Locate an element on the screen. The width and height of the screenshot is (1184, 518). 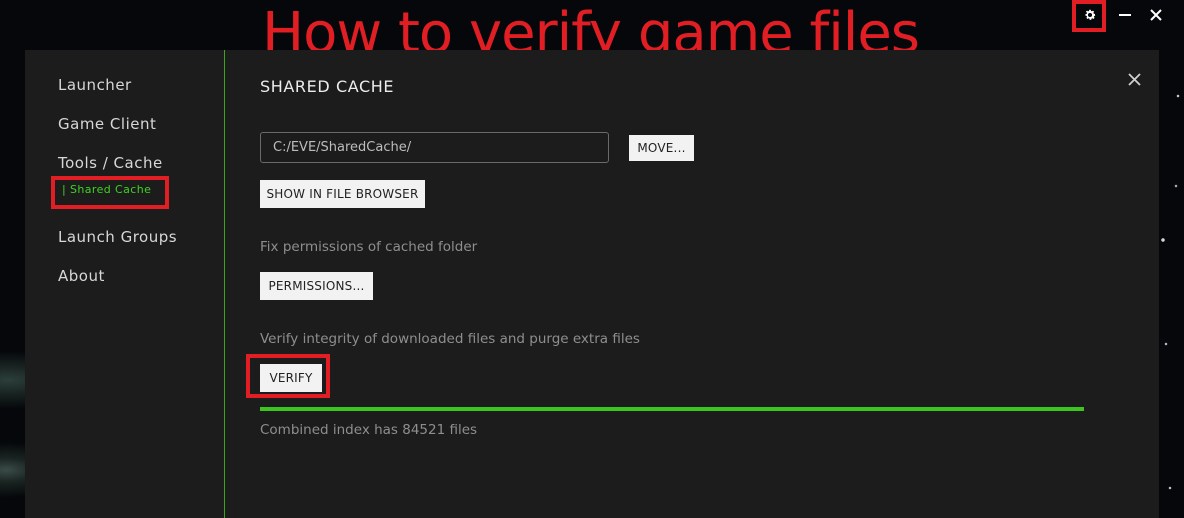
sidebar-item-launch-groups: Launch Groups is located at coordinates (117, 237).